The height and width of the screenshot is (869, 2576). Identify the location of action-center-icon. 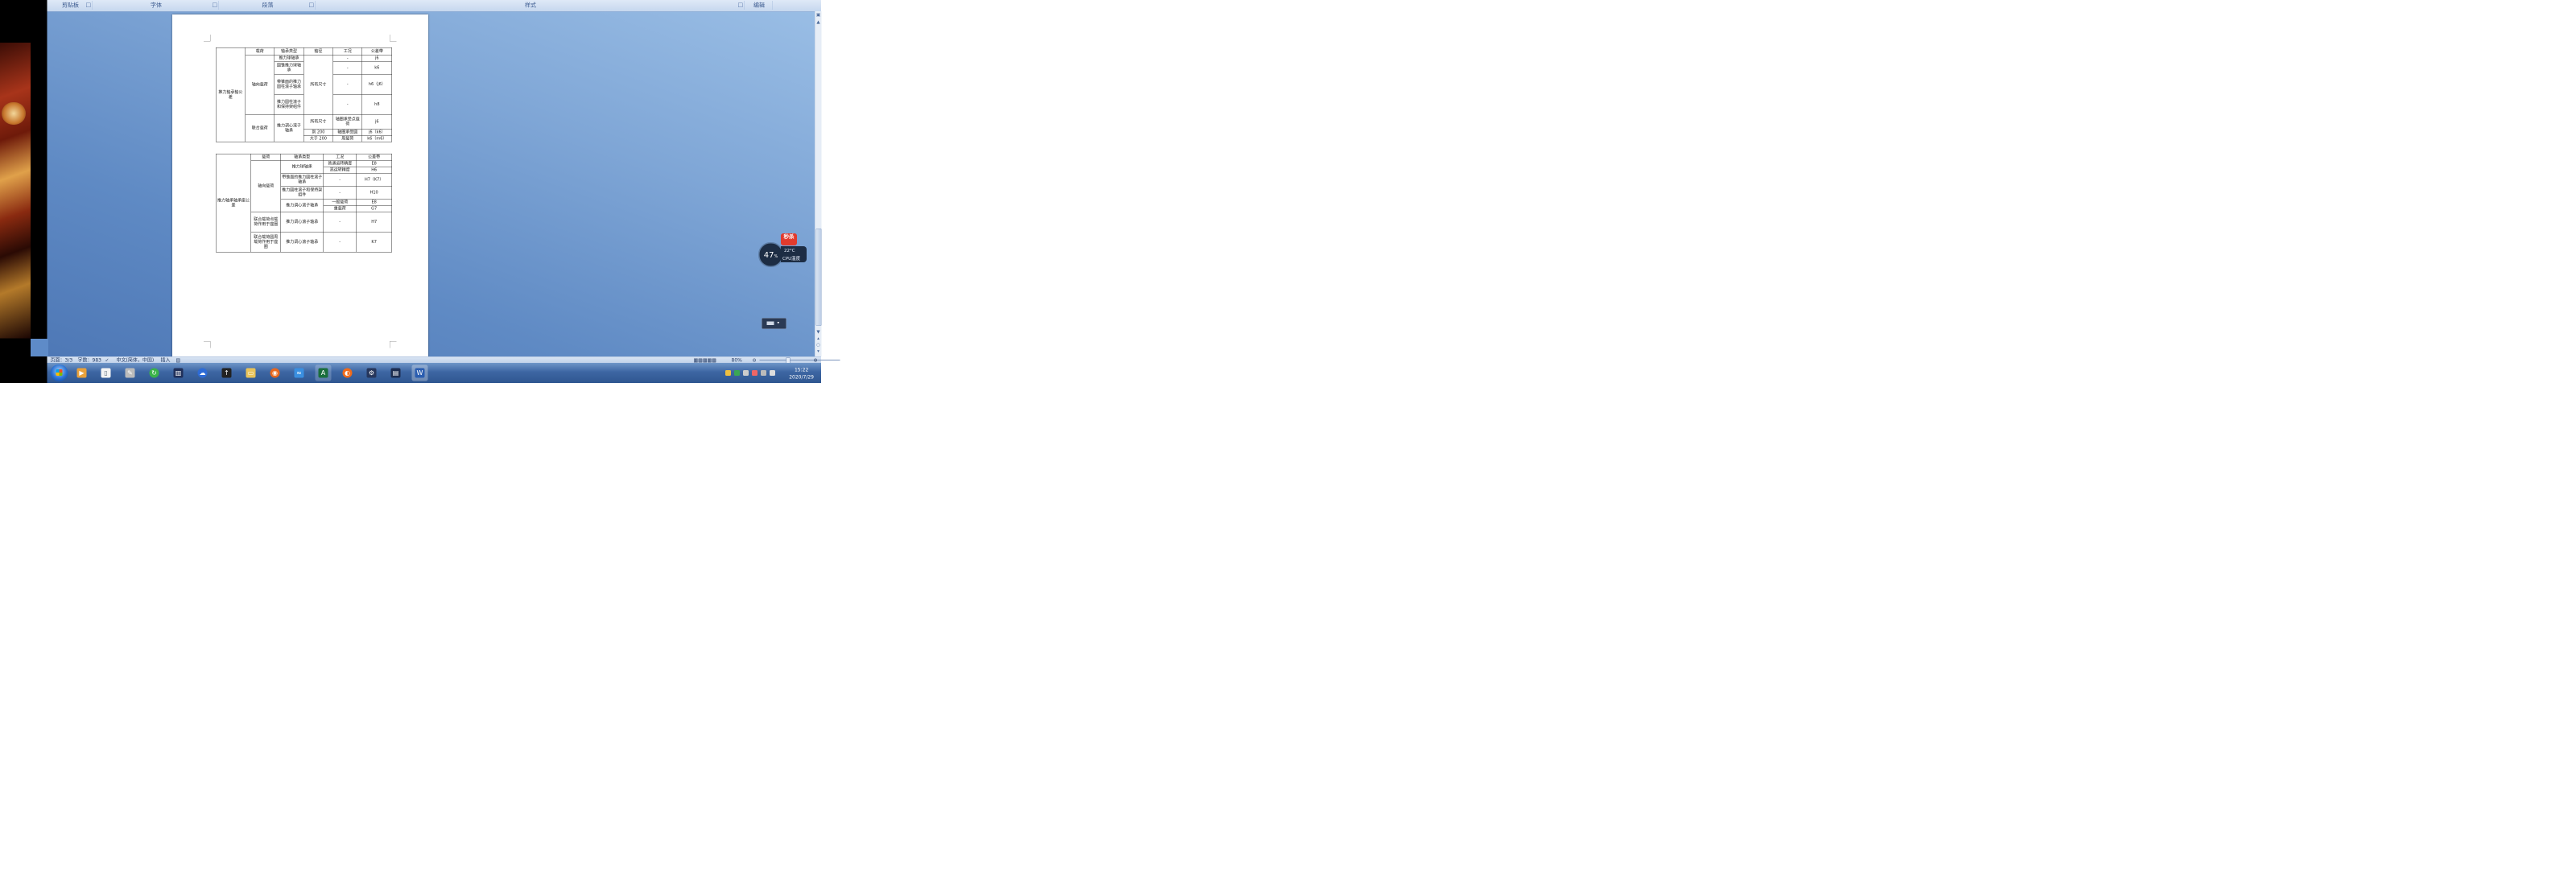
(772, 373).